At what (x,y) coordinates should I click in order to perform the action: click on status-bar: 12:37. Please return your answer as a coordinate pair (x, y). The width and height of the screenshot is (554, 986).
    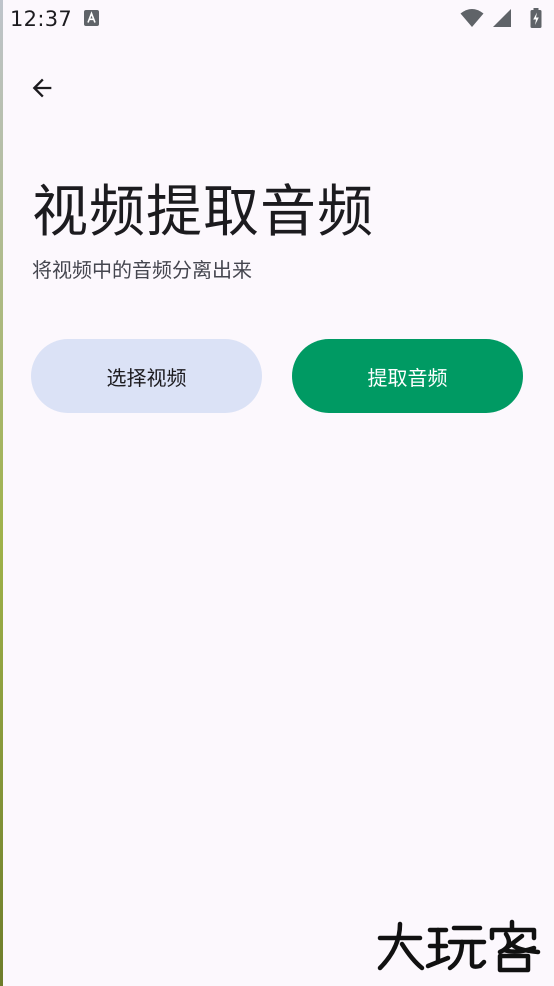
    Looking at the image, I should click on (277, 19).